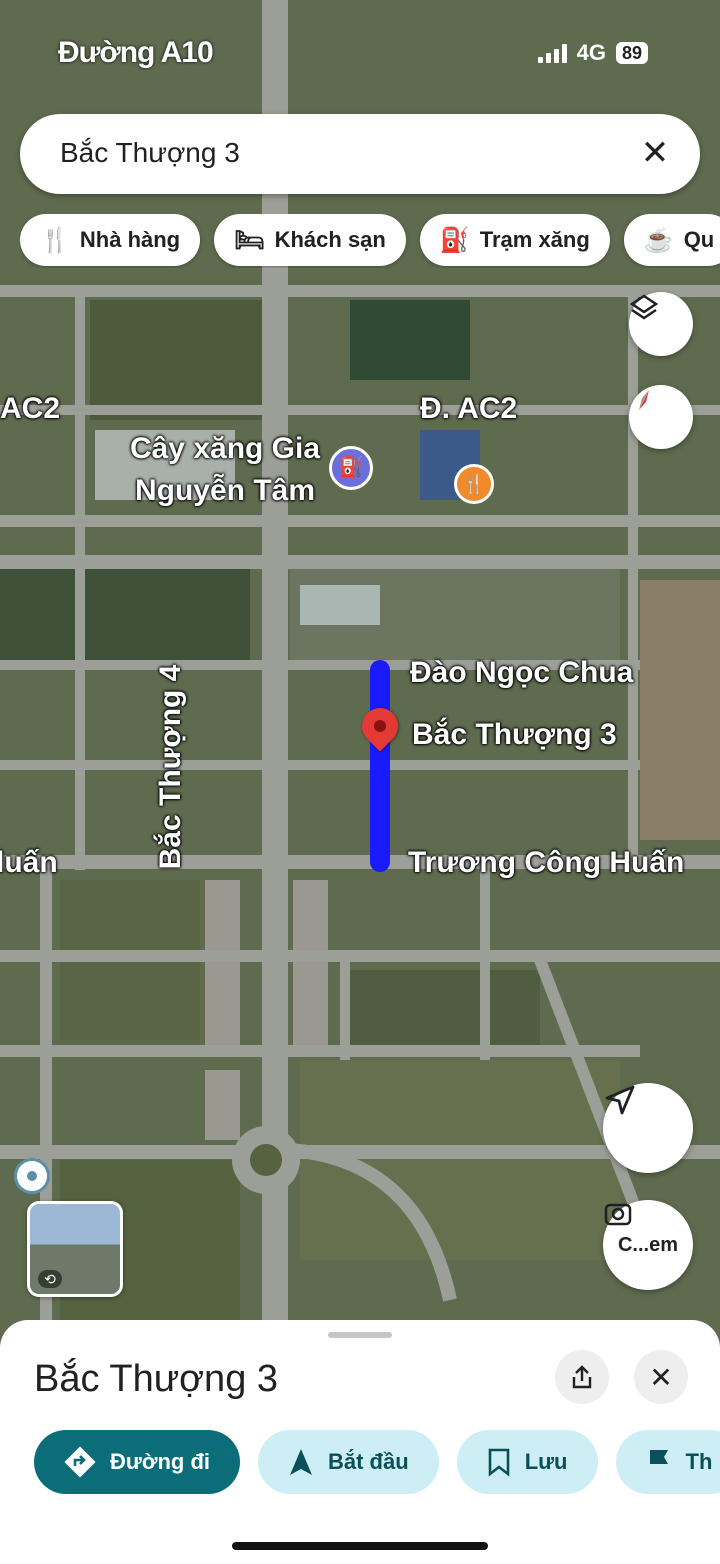 The image size is (720, 1564). Describe the element at coordinates (30, 408) in the screenshot. I see `label-ac2-left: AC2` at that location.